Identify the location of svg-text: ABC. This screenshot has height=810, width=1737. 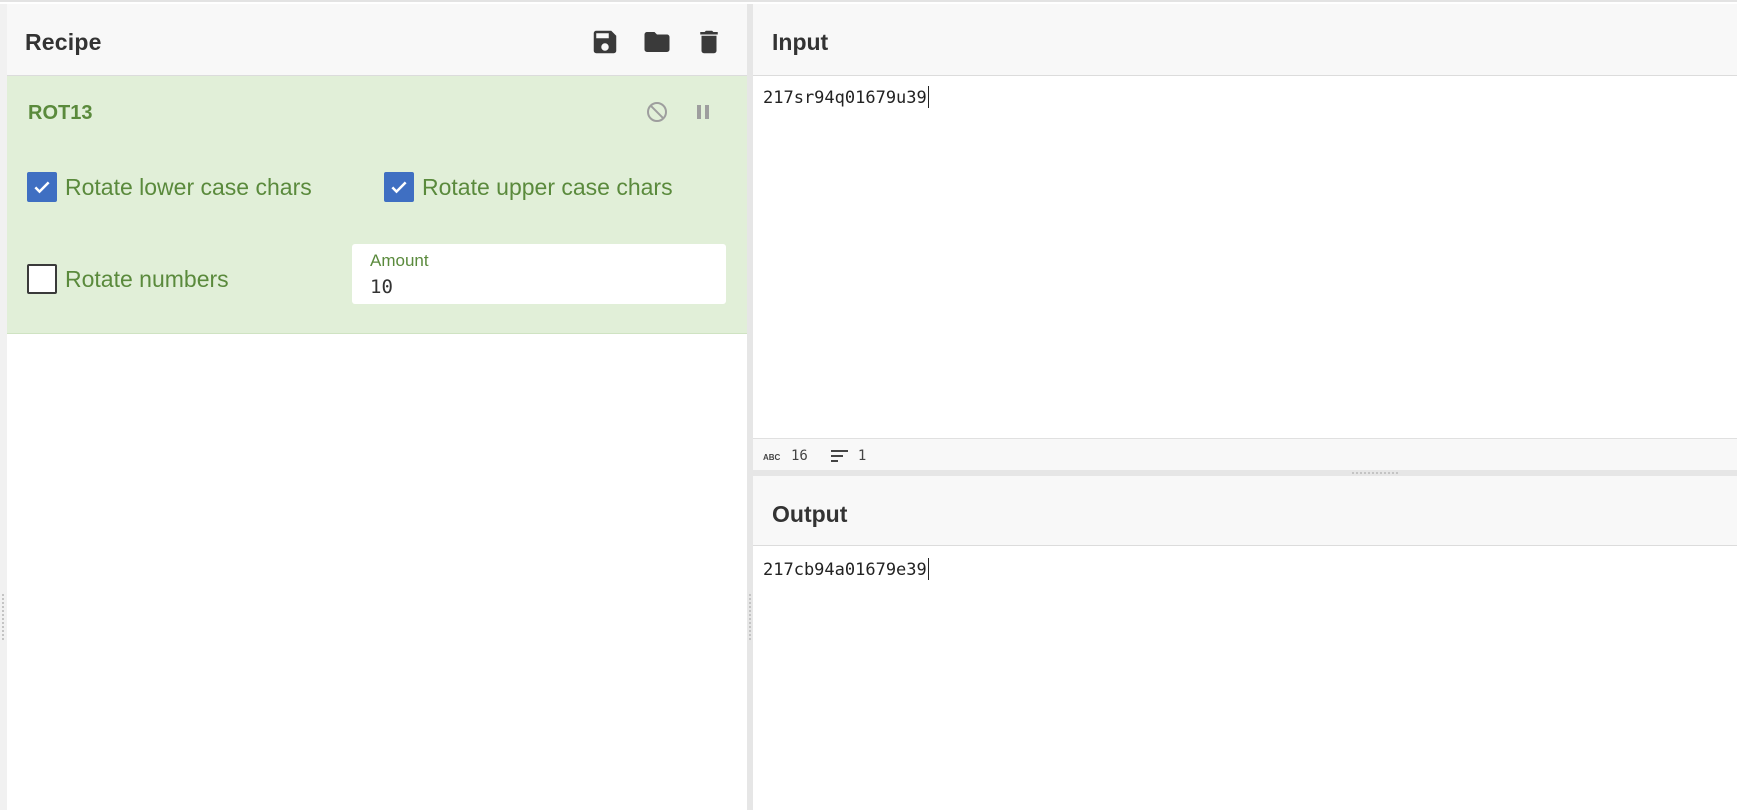
(772, 457).